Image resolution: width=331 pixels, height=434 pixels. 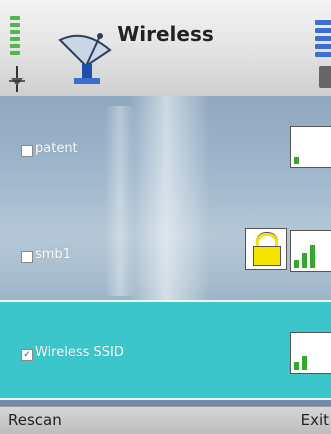 What do you see at coordinates (35, 420) in the screenshot?
I see `rescan-button: Rescan` at bounding box center [35, 420].